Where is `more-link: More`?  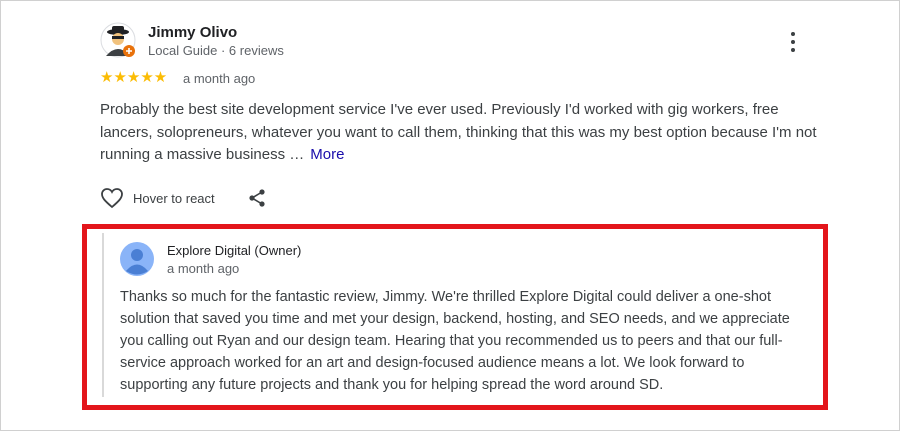
more-link: More is located at coordinates (327, 154).